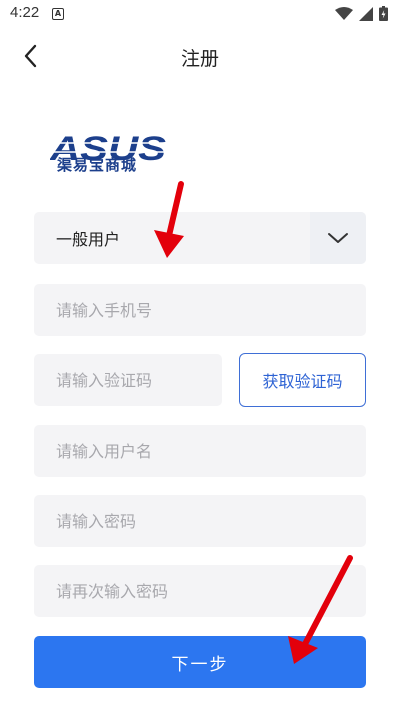 This screenshot has height=711, width=400. I want to click on verification-code-input, so click(128, 380).